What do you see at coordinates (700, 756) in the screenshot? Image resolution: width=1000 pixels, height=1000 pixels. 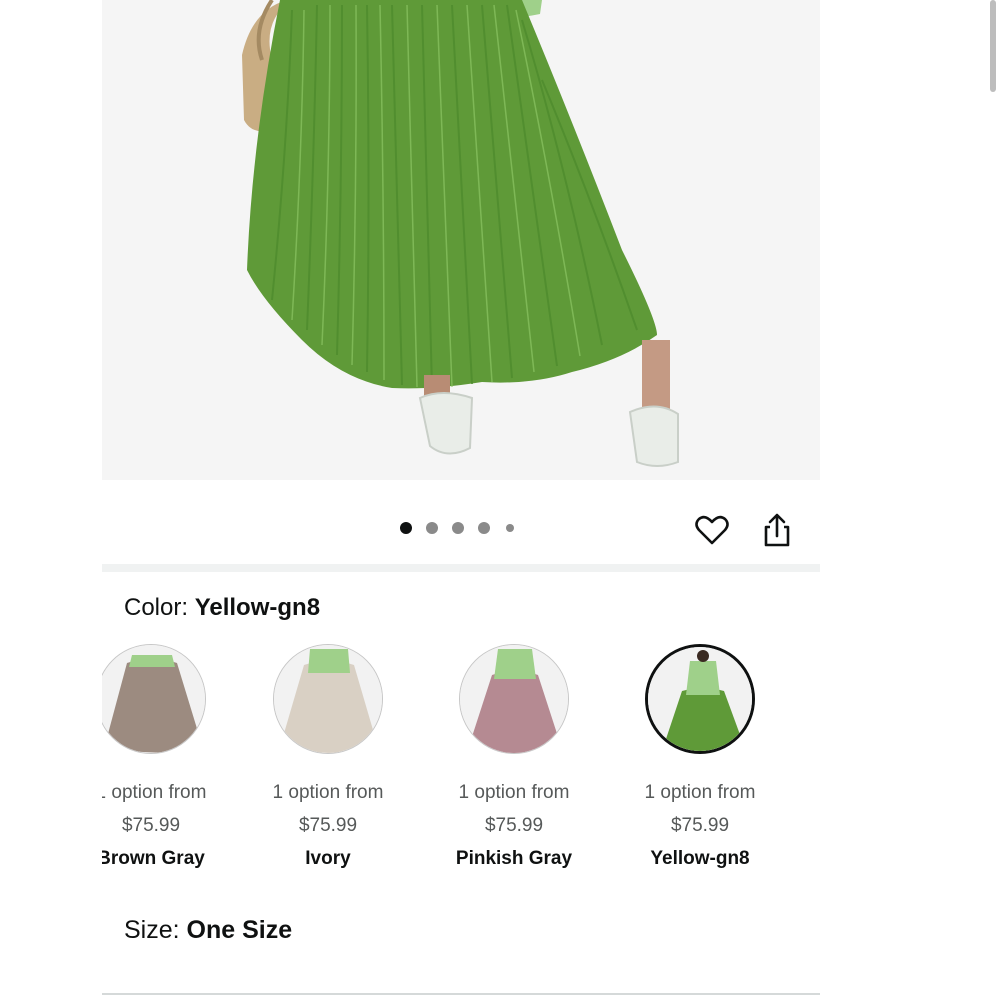 I see `color-option-yellow-gn8: 1 option from $75.99 Yellow-gn8` at bounding box center [700, 756].